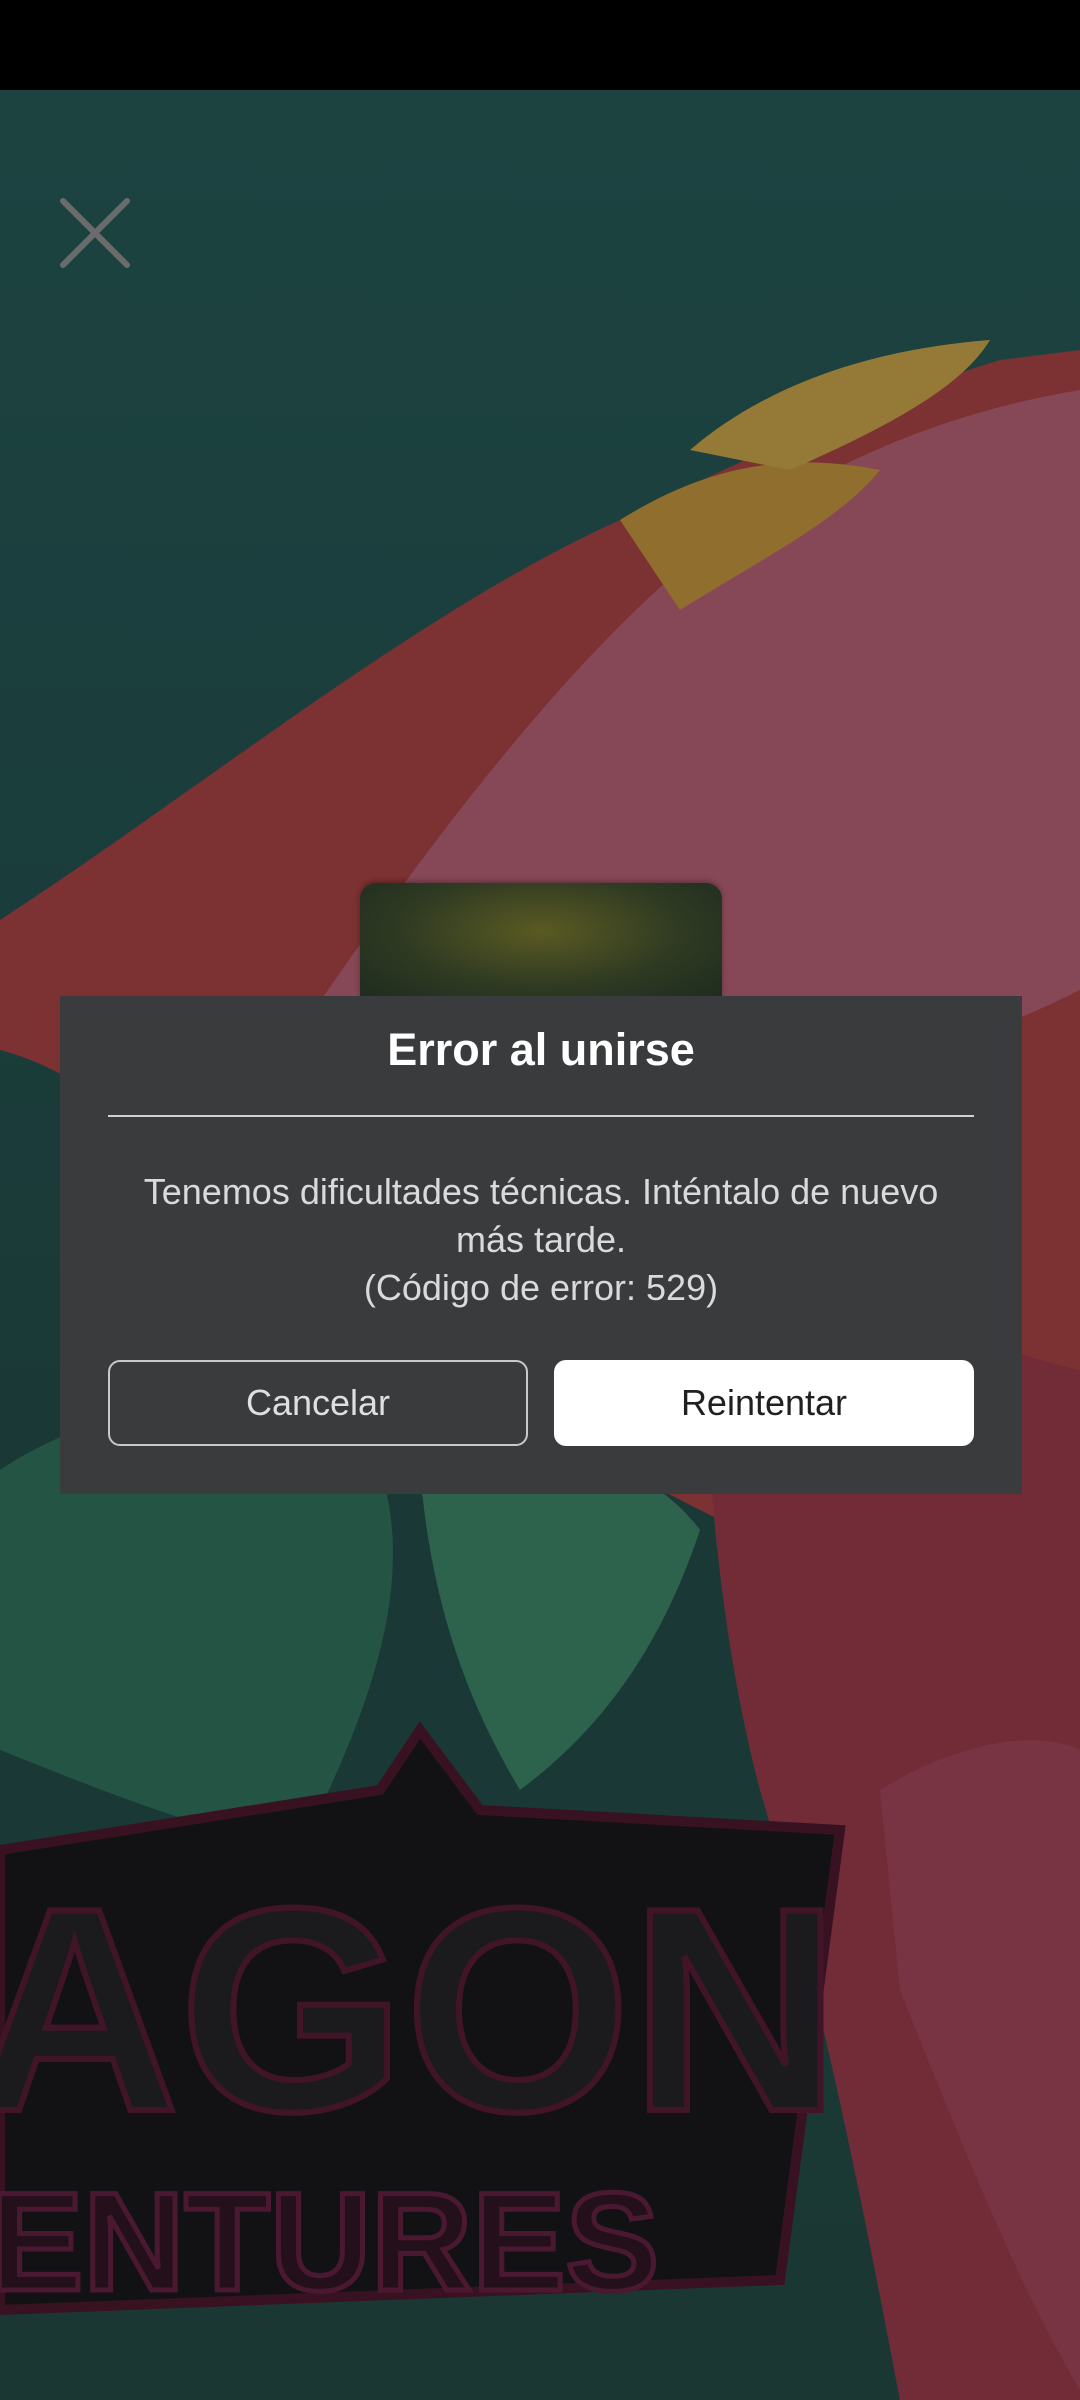 The width and height of the screenshot is (1080, 2400). I want to click on error-code-text: (Código de error: 529), so click(541, 1287).